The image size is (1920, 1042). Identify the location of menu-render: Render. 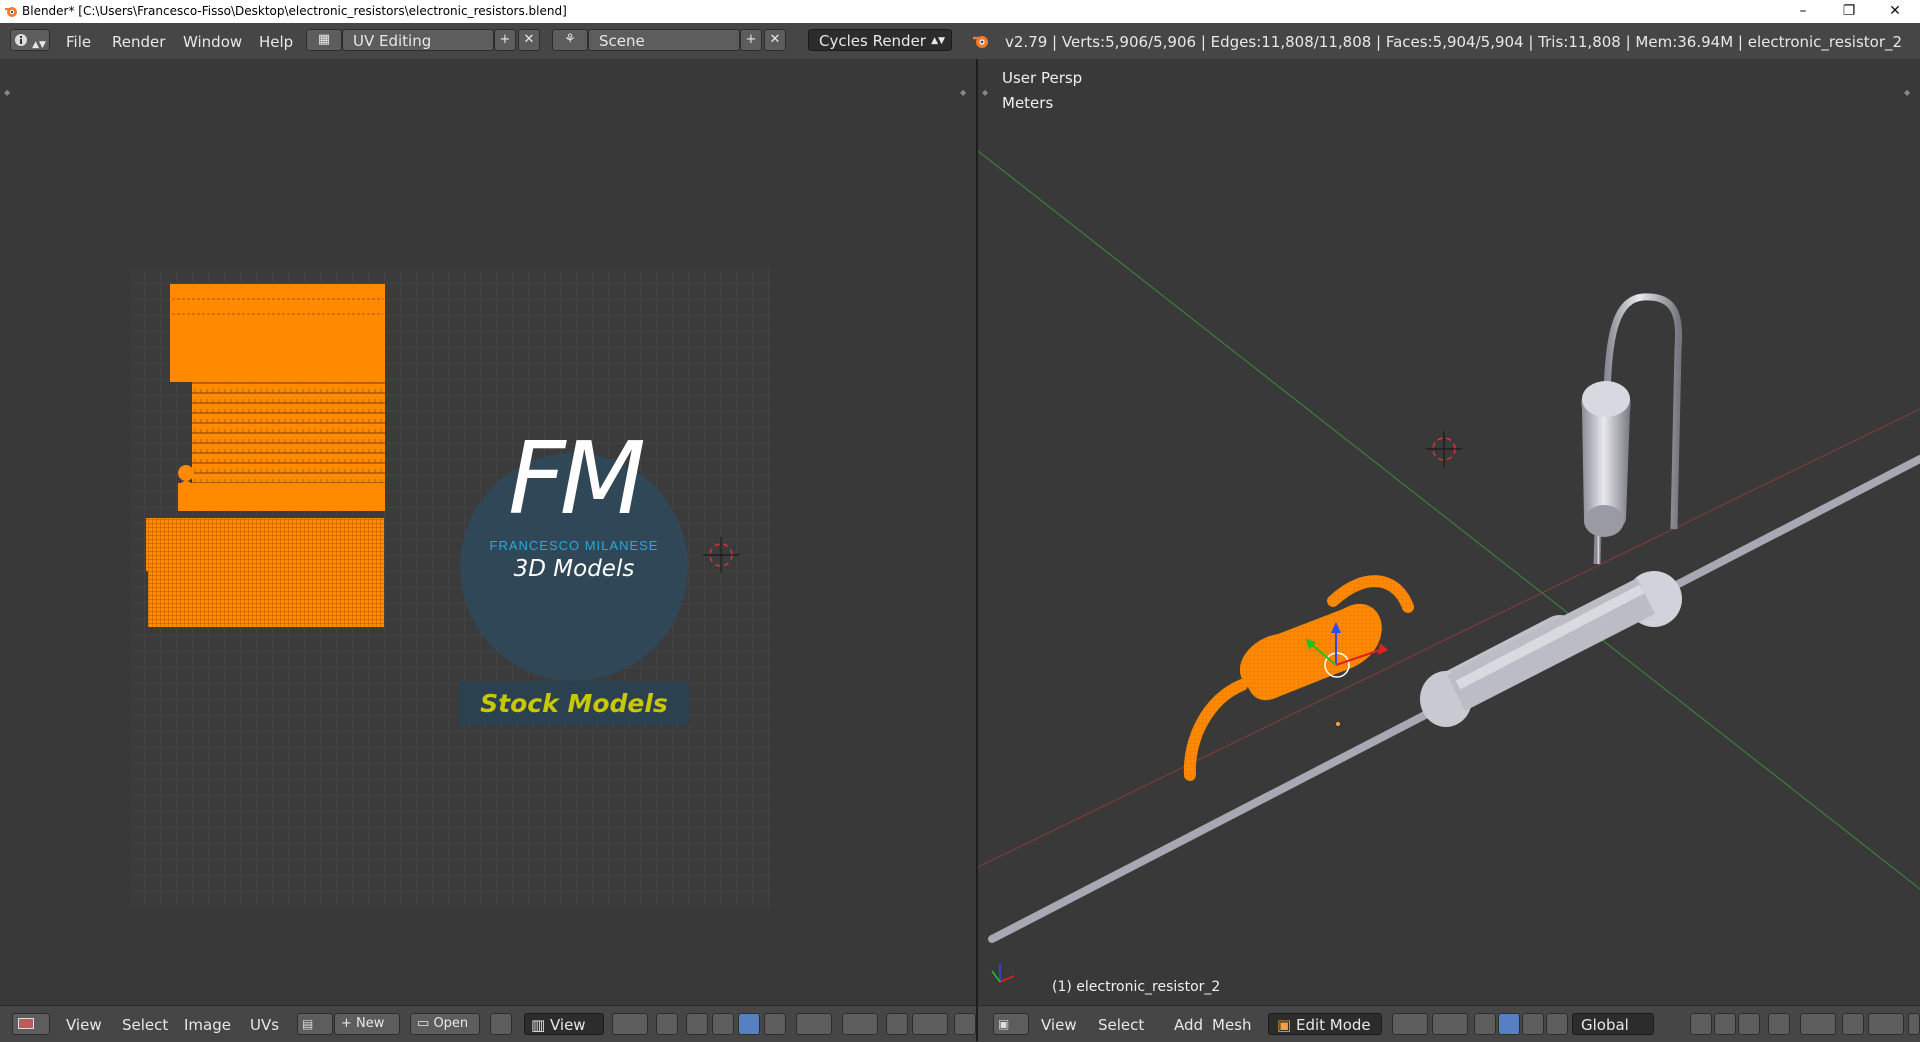
(138, 42).